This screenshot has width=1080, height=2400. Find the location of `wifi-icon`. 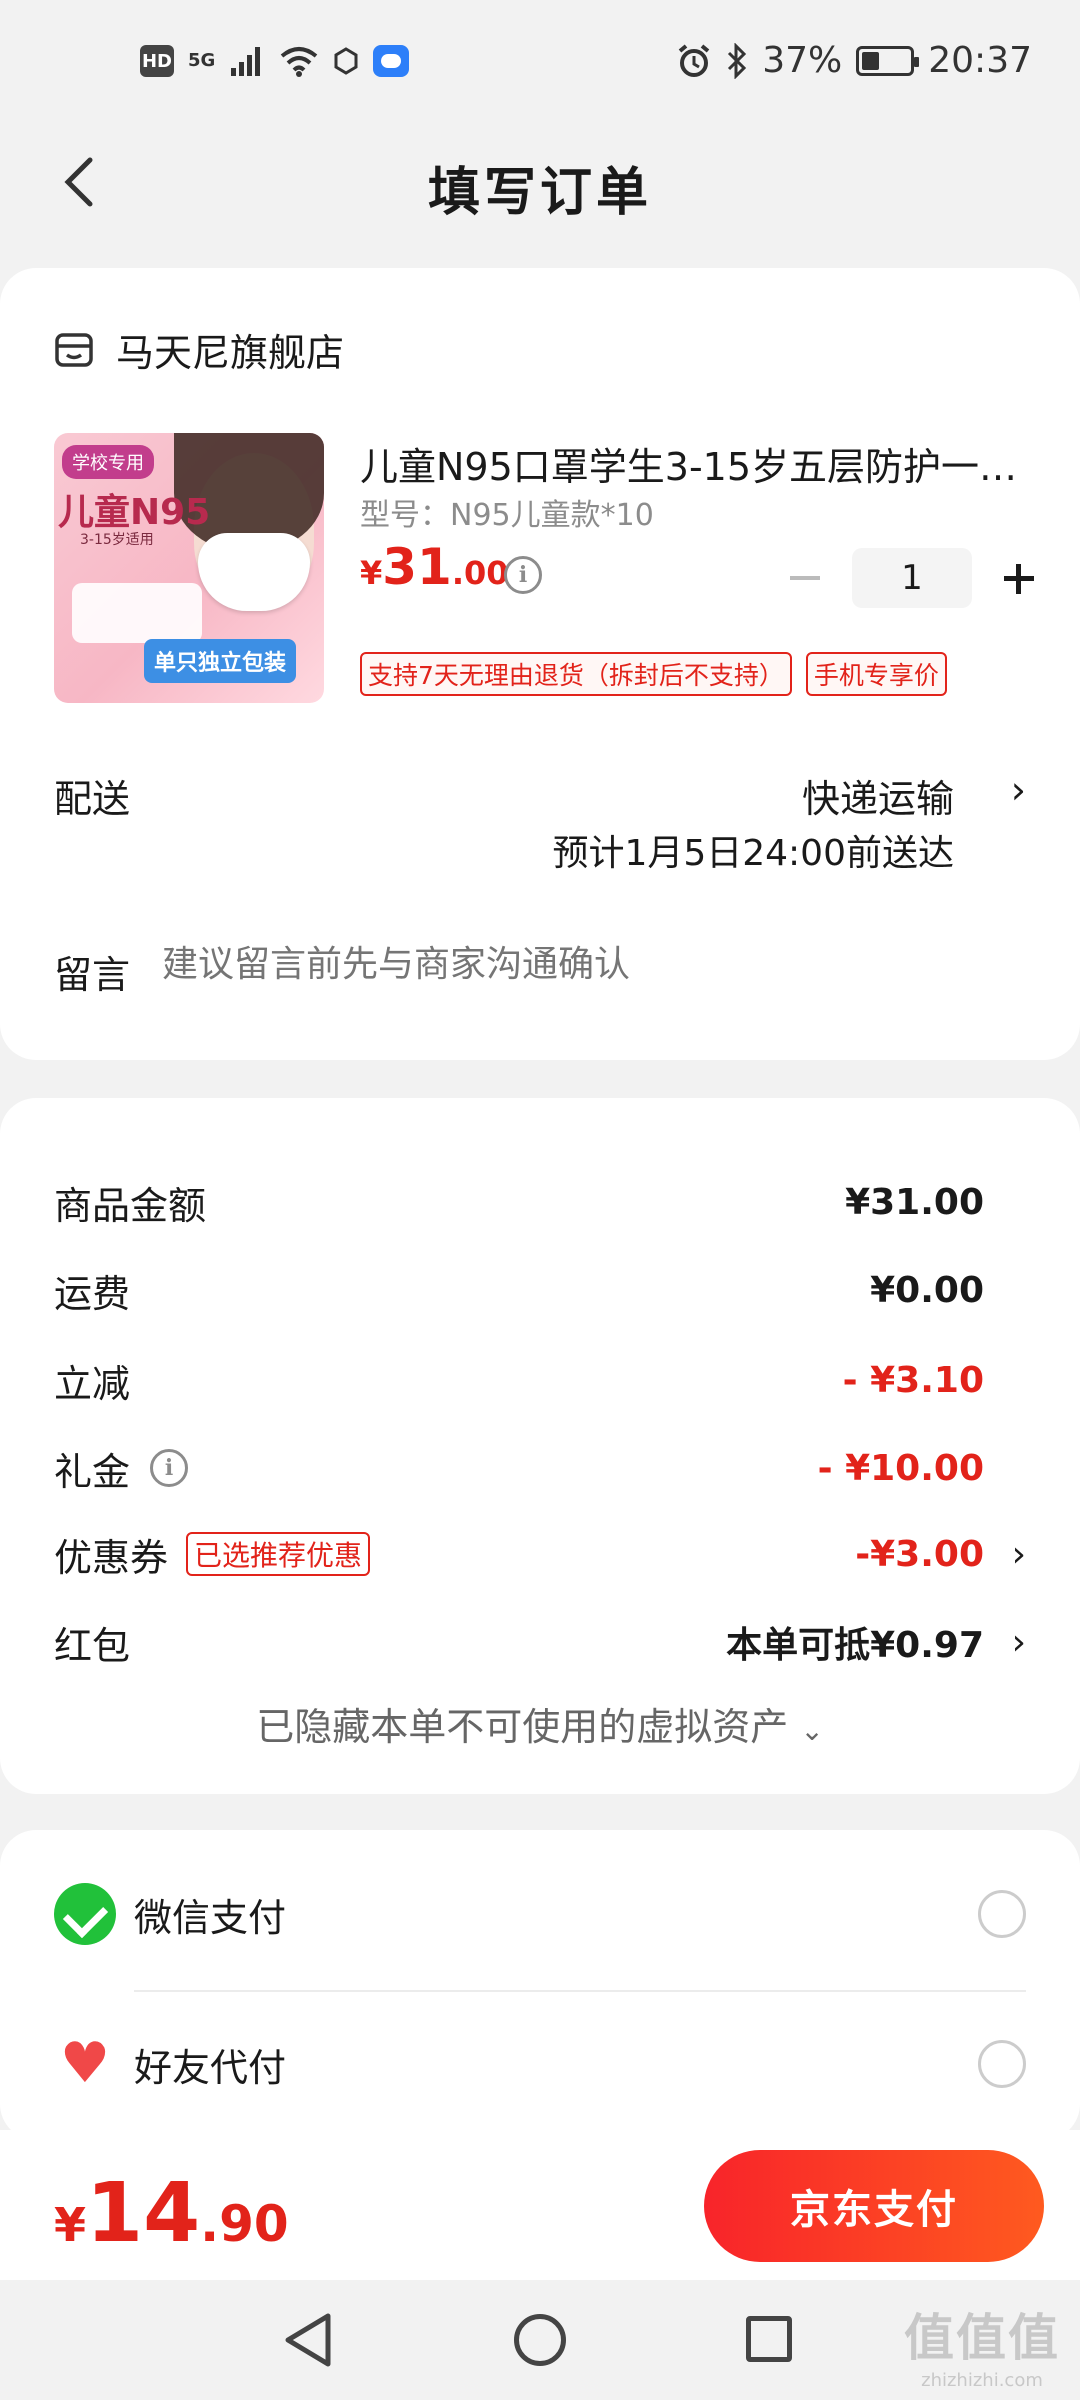

wifi-icon is located at coordinates (299, 62).